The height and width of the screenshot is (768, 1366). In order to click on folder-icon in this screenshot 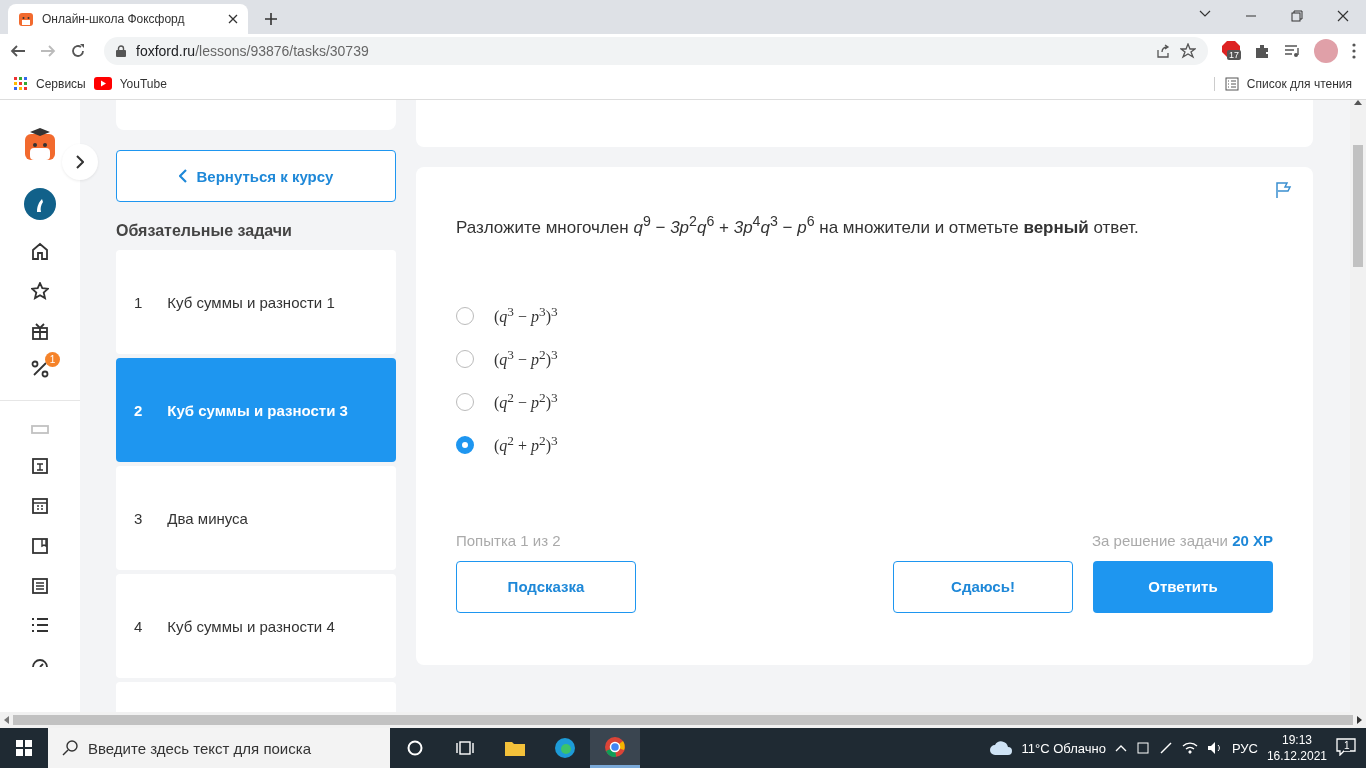, I will do `click(515, 748)`.